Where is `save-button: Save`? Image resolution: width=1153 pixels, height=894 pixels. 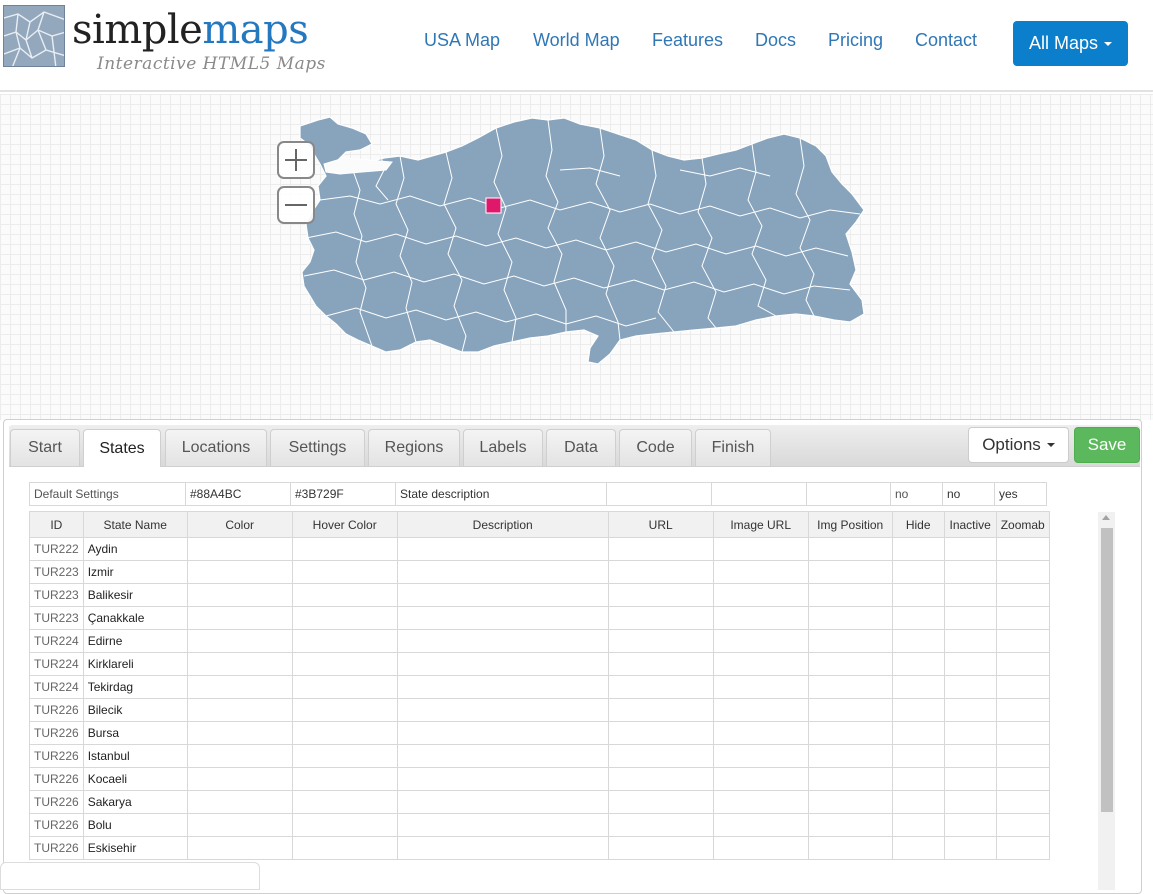
save-button: Save is located at coordinates (1107, 445).